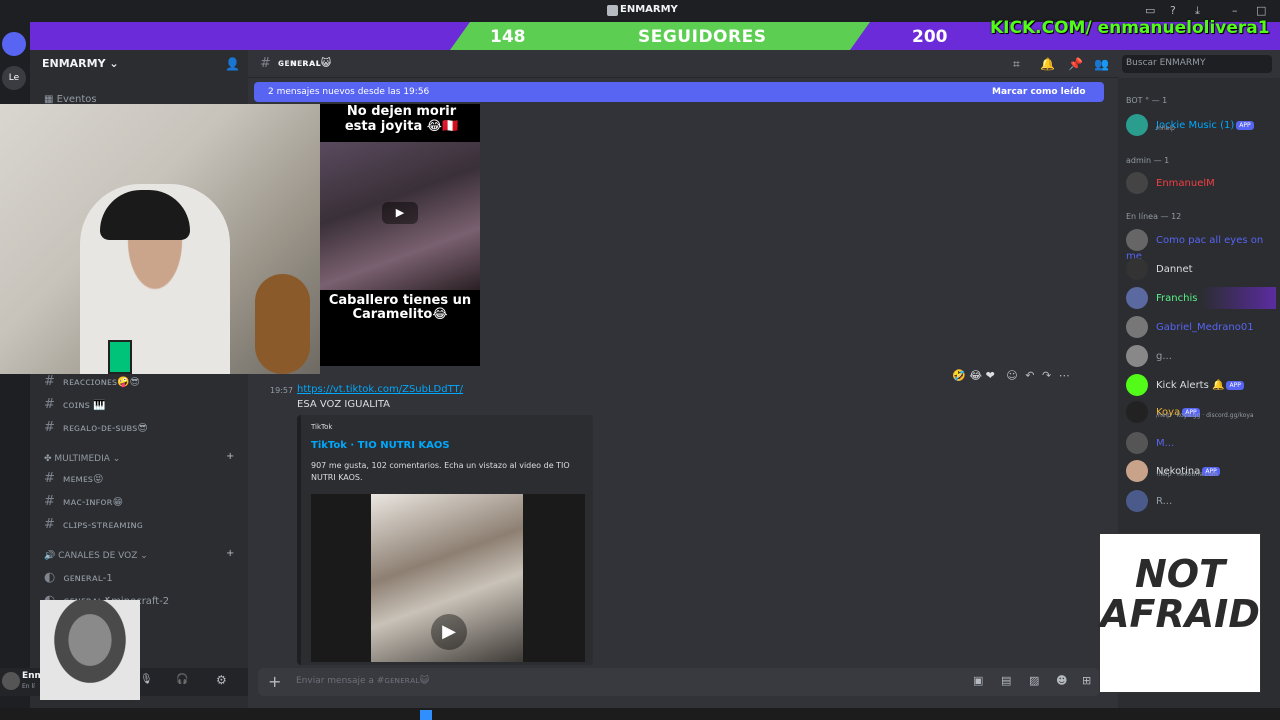  I want to click on category-multimedia: ✤ MULTIMEDIA ⌄, so click(82, 459).